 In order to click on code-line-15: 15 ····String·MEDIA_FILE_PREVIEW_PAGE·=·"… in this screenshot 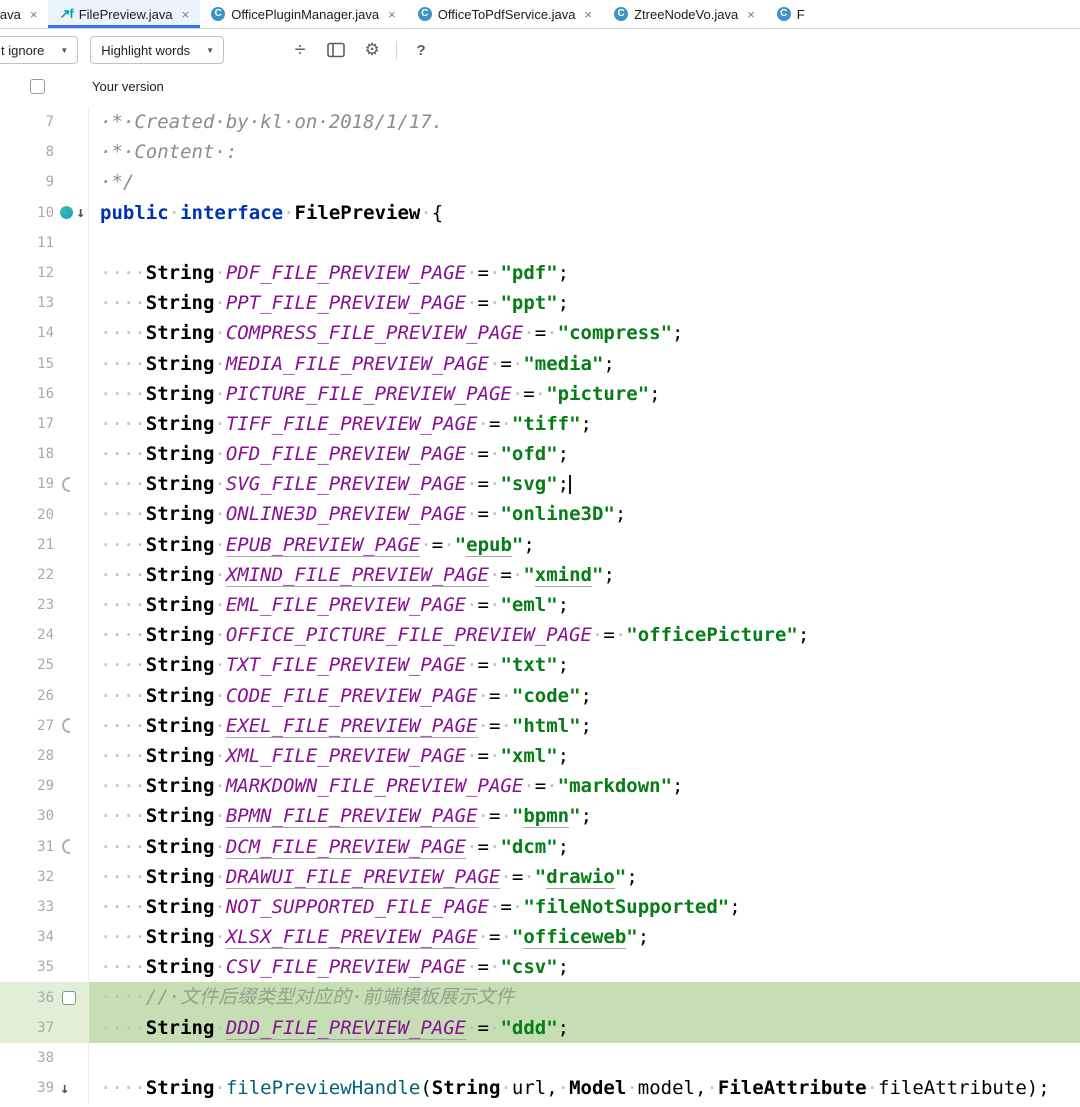, I will do `click(540, 363)`.